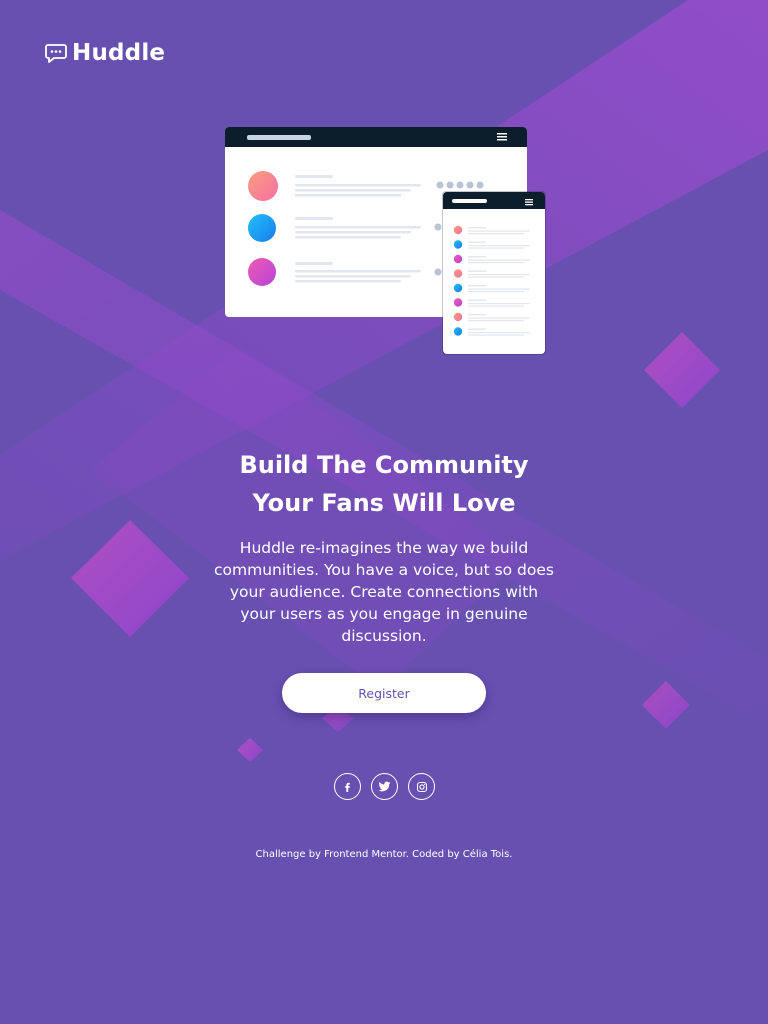  Describe the element at coordinates (384, 484) in the screenshot. I see `hero-headline: Build The Community Your Fans Will Love` at that location.